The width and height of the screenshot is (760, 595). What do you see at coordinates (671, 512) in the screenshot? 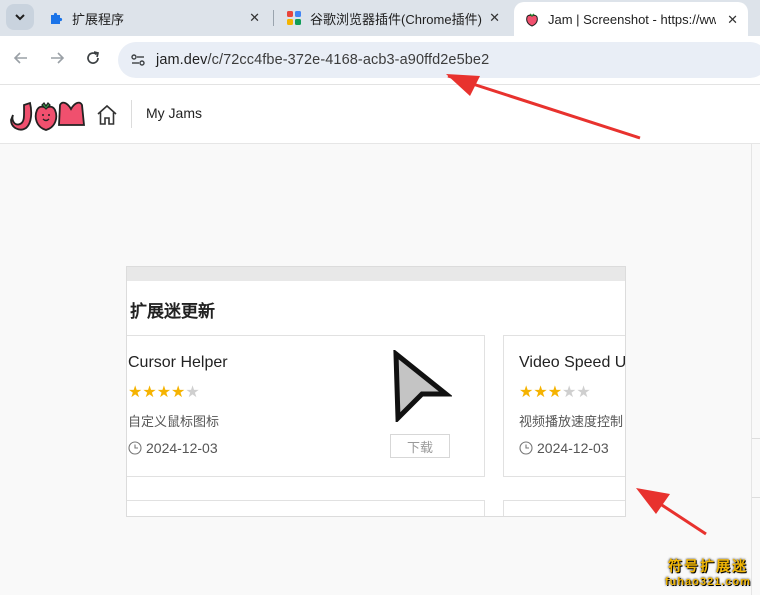
I see `red-arrow-annotation` at bounding box center [671, 512].